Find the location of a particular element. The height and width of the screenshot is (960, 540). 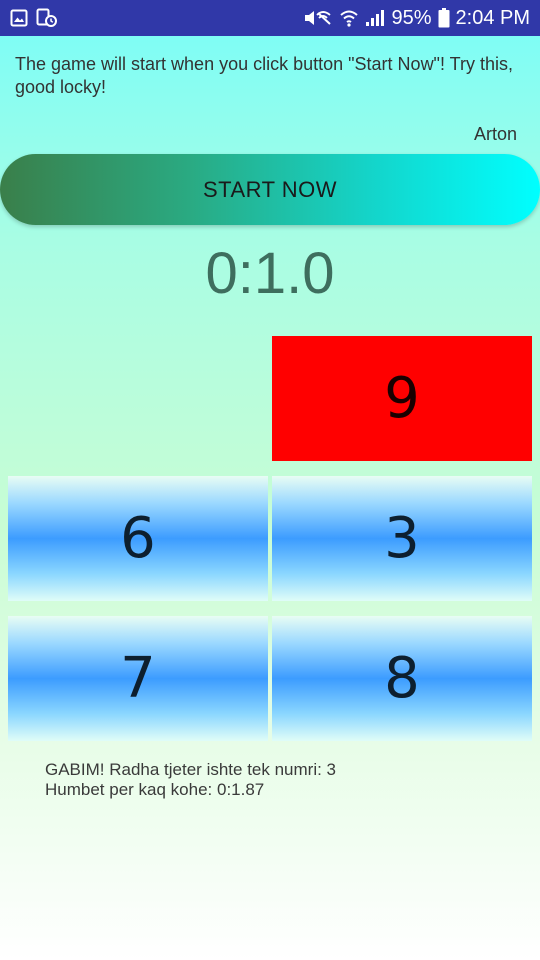

status-right: 95% 2:04 PM is located at coordinates (416, 18).